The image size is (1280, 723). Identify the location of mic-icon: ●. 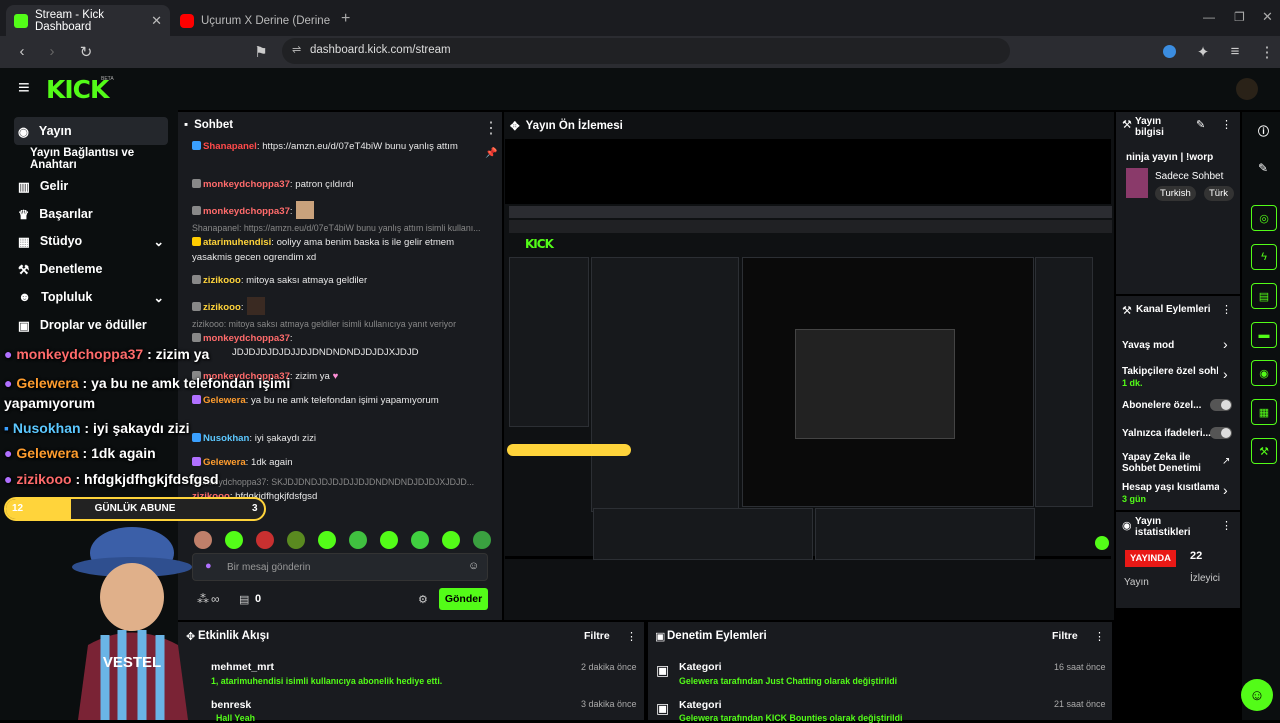
(8, 479).